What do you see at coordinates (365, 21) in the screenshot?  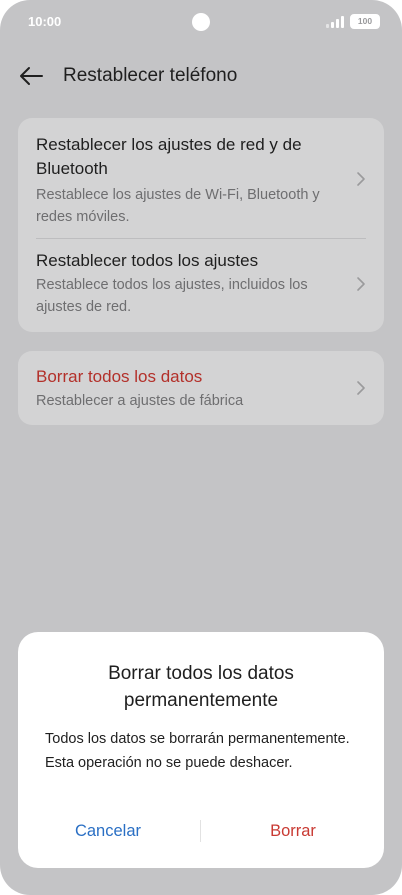 I see `battery-icon: 100` at bounding box center [365, 21].